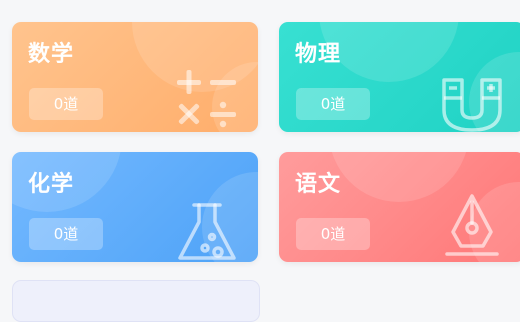 This screenshot has height=322, width=520. I want to click on magnet-icon, so click(472, 105).